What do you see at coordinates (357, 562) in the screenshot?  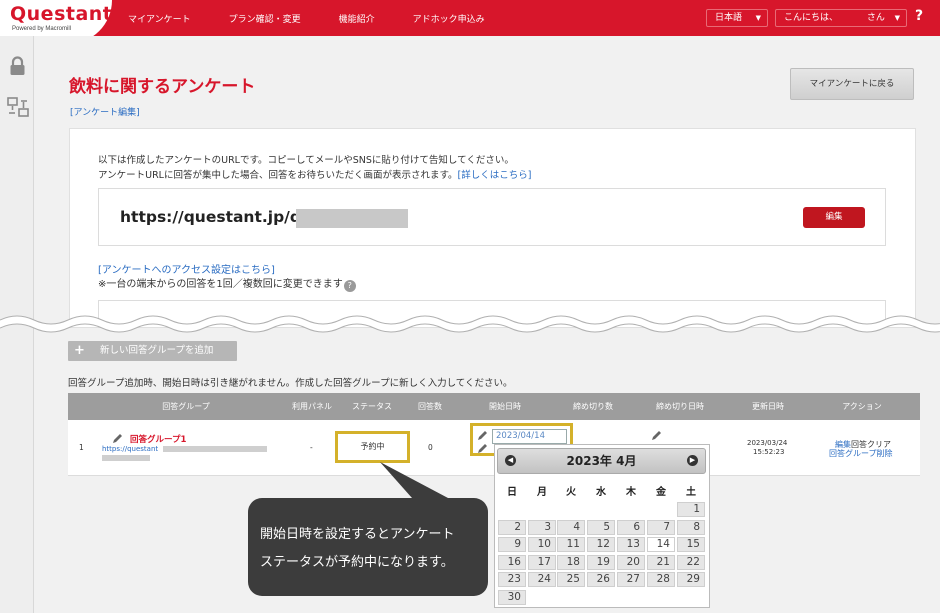 I see `tooltip-line-2: ステータスが予約中になります。` at bounding box center [357, 562].